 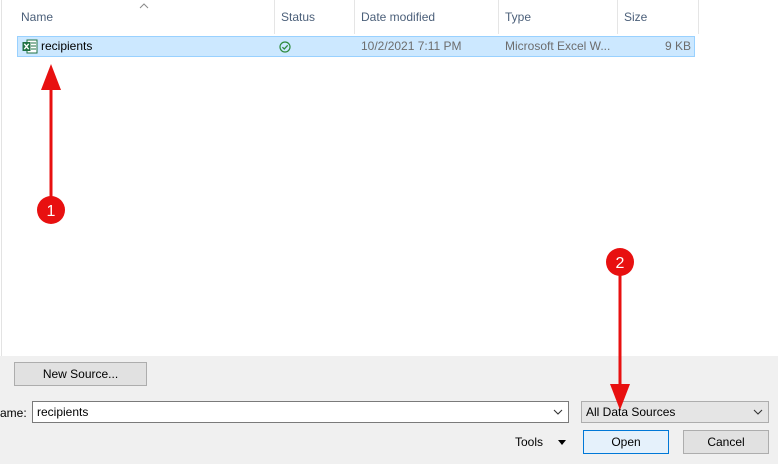 What do you see at coordinates (314, 17) in the screenshot?
I see `column-status: Status` at bounding box center [314, 17].